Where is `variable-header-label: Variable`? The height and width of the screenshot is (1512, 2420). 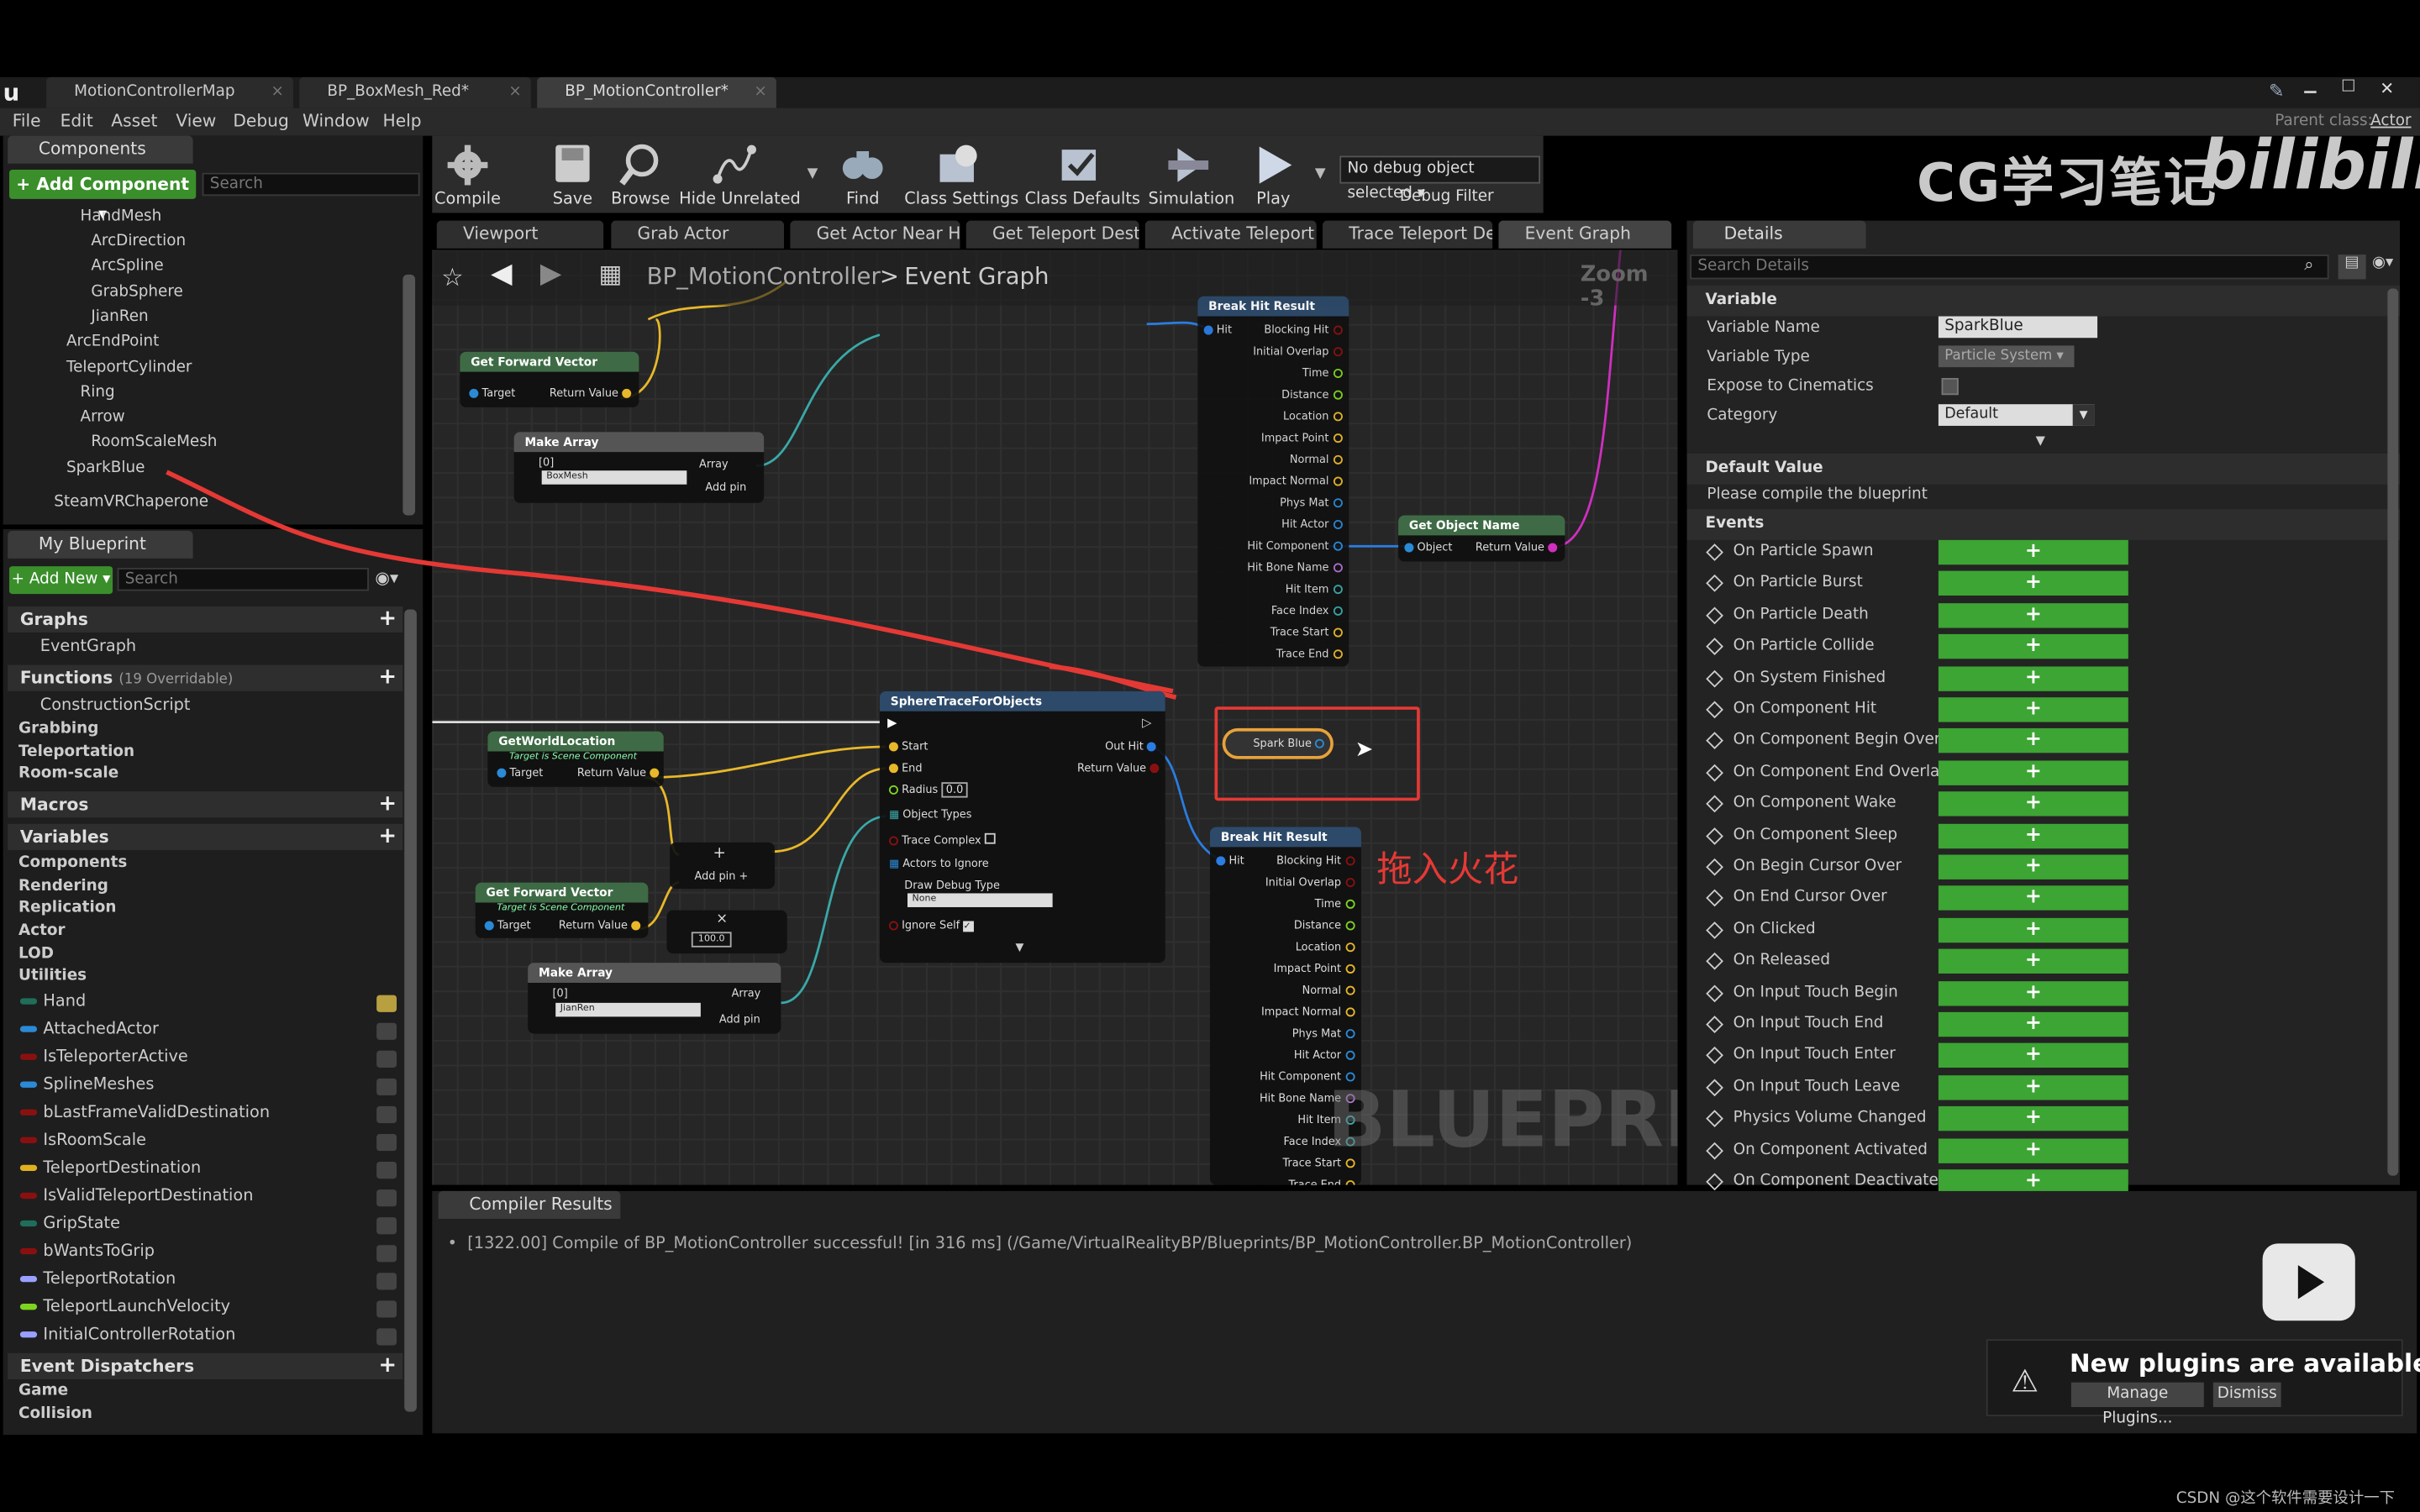 variable-header-label: Variable is located at coordinates (1741, 300).